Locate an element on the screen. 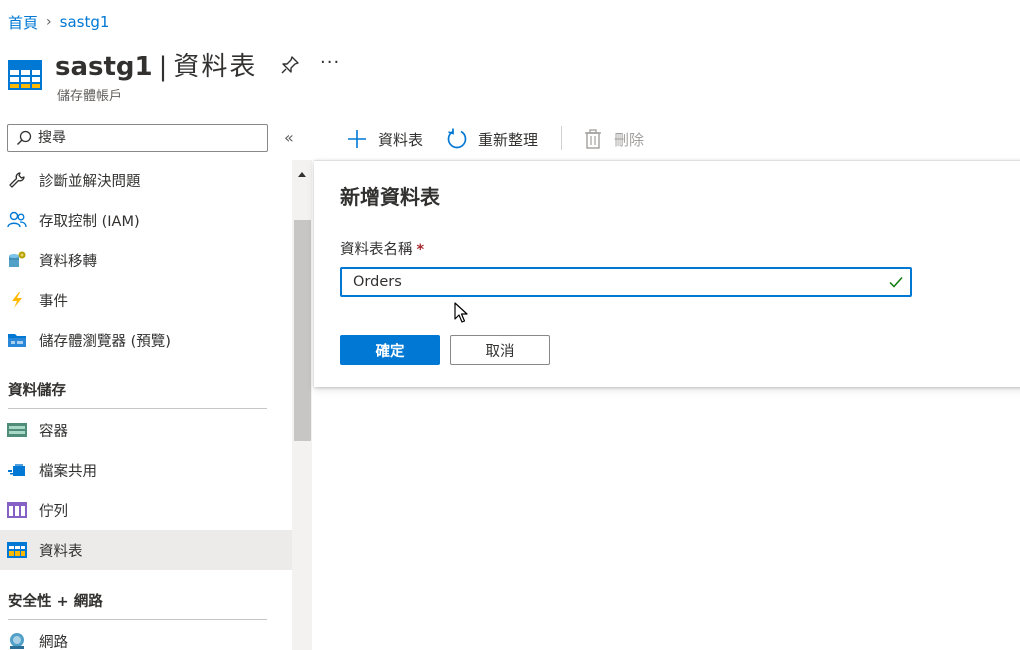 Image resolution: width=1020 pixels, height=650 pixels. sidebar-item-storage-explorer: 儲存體瀏覽器 (預覽) is located at coordinates (146, 340).